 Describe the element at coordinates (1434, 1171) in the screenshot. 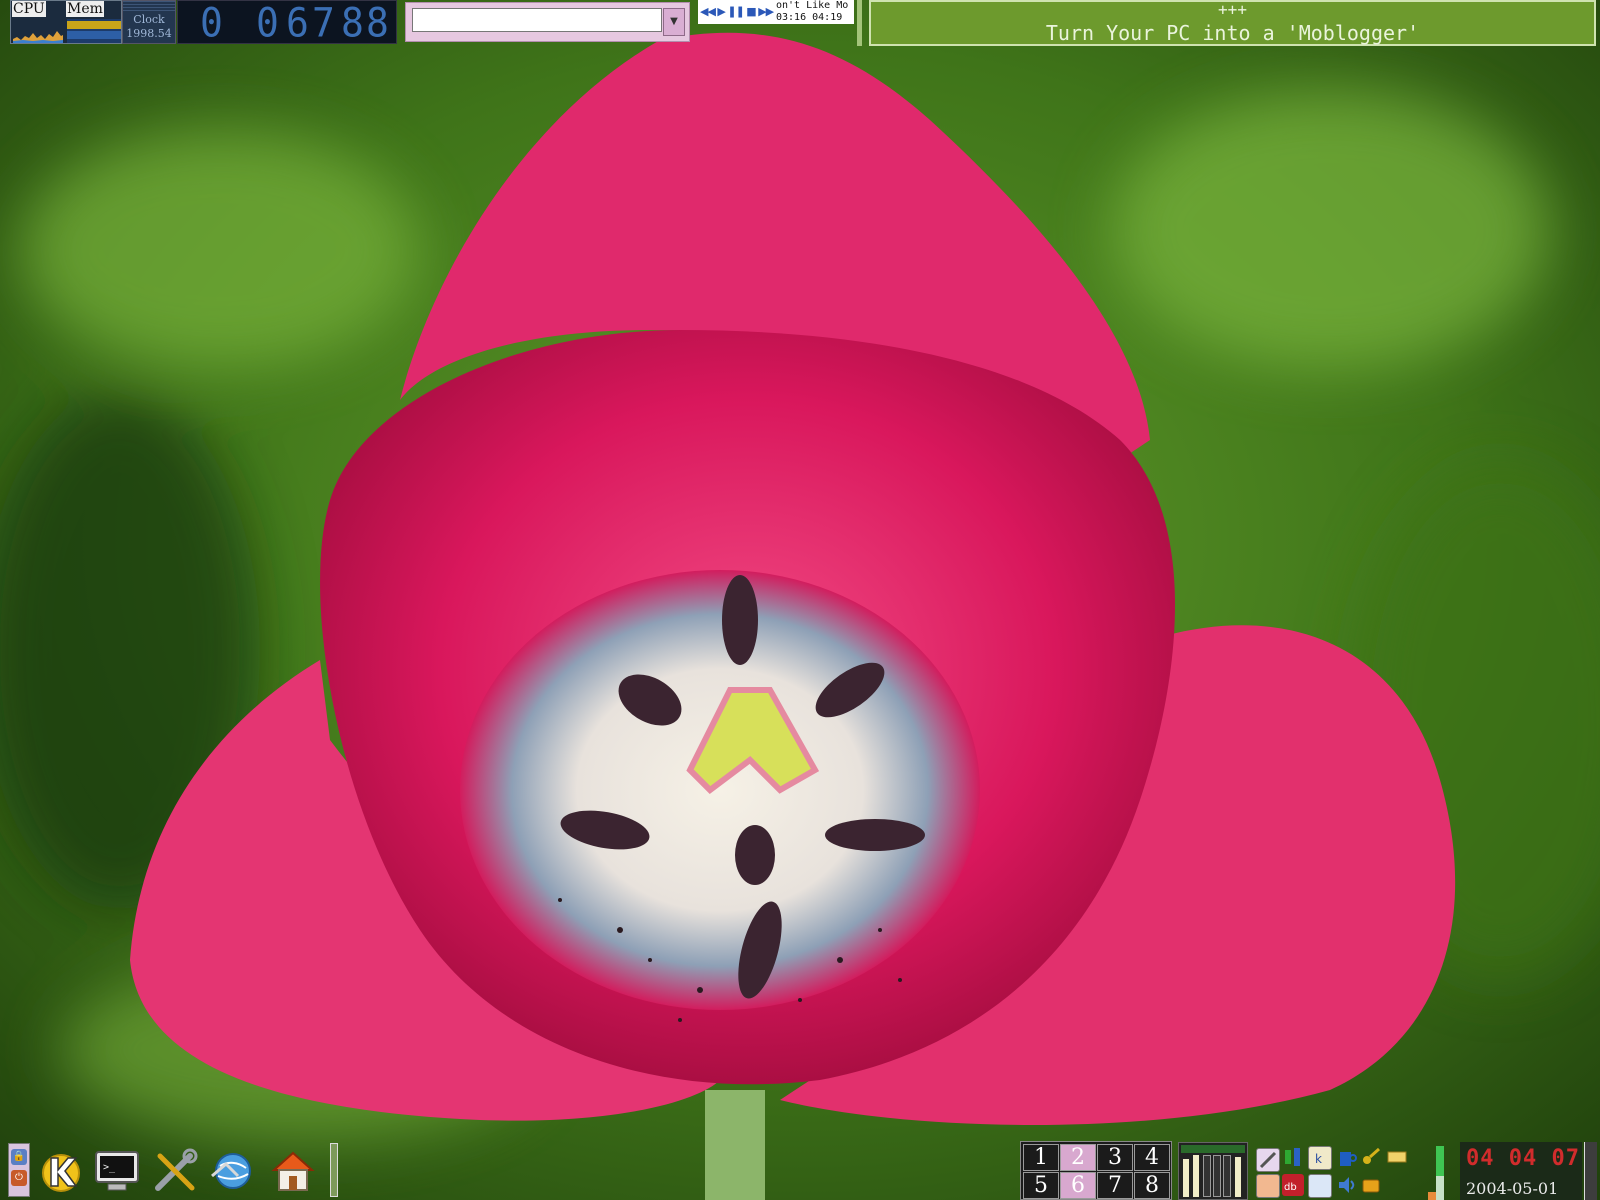

I see `load-meter` at that location.